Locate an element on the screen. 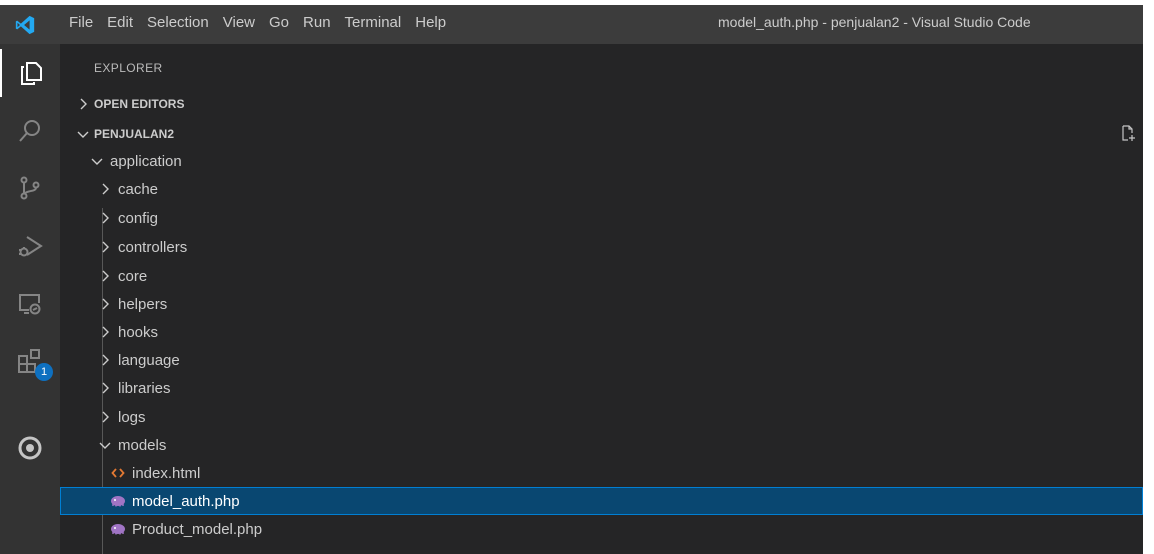  tree-item-label: model_auth.php is located at coordinates (186, 501).